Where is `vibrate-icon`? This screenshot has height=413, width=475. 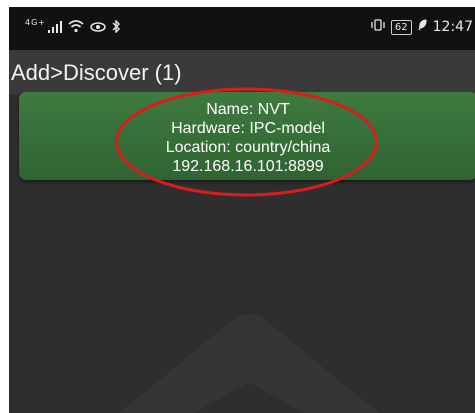
vibrate-icon is located at coordinates (378, 27).